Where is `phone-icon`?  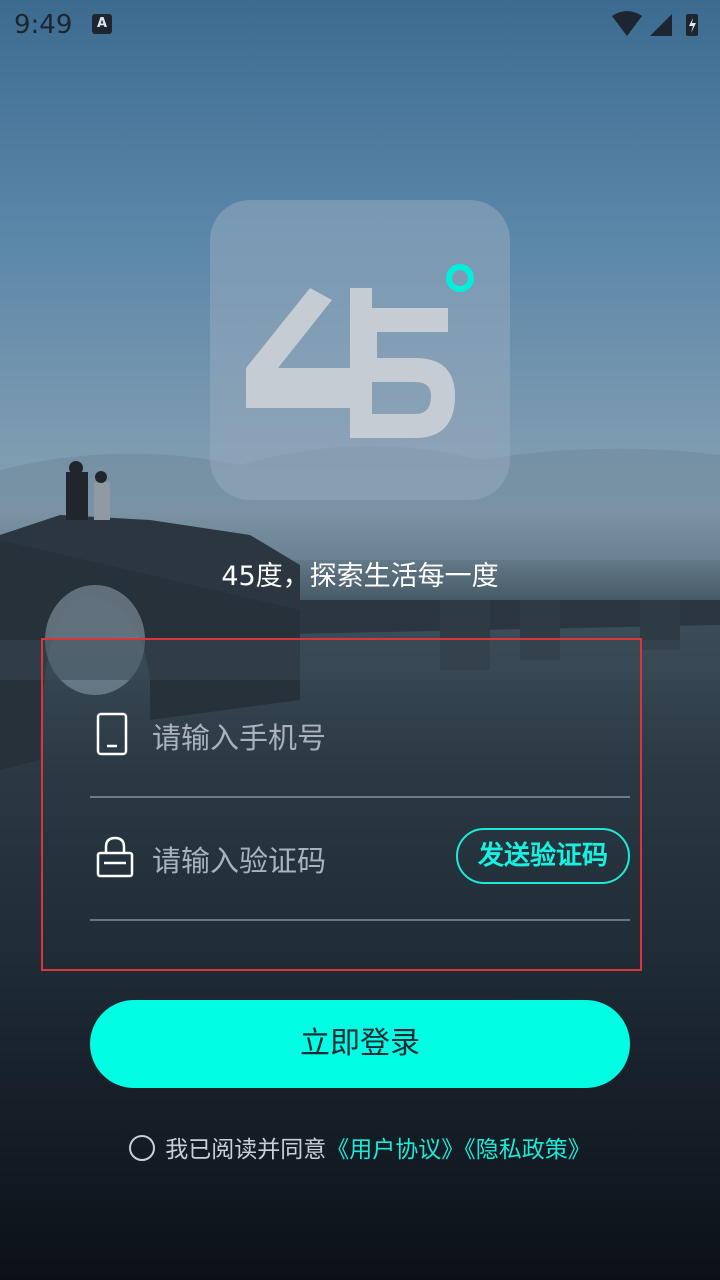 phone-icon is located at coordinates (112, 734).